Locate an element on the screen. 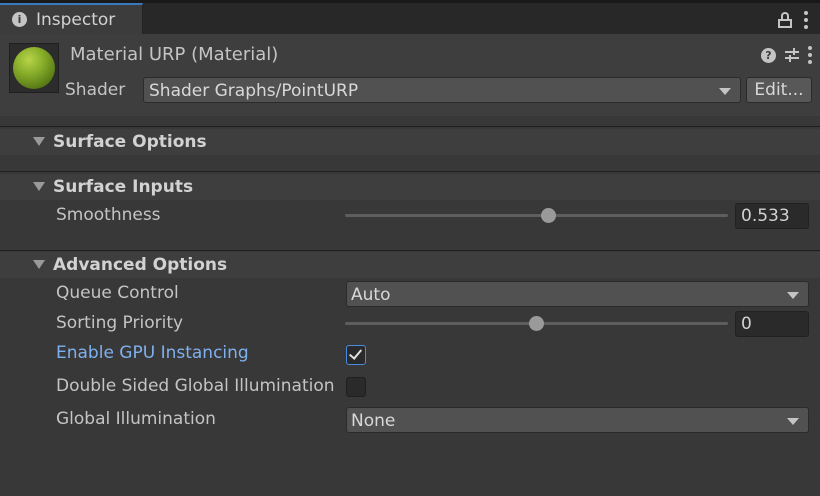 The width and height of the screenshot is (820, 496). checkmark-icon is located at coordinates (355, 353).